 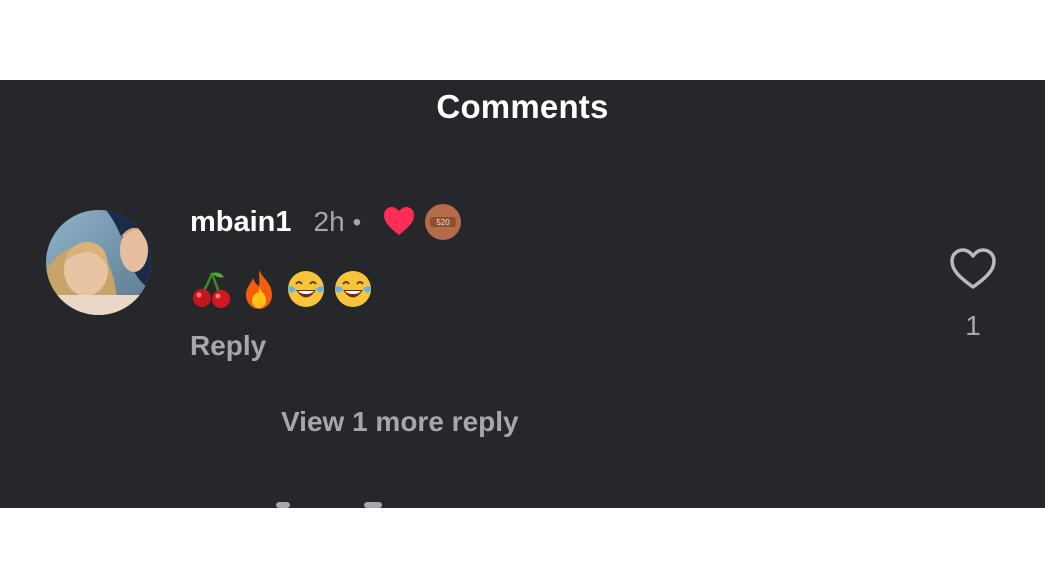 What do you see at coordinates (399, 221) in the screenshot?
I see `red-heart-icon` at bounding box center [399, 221].